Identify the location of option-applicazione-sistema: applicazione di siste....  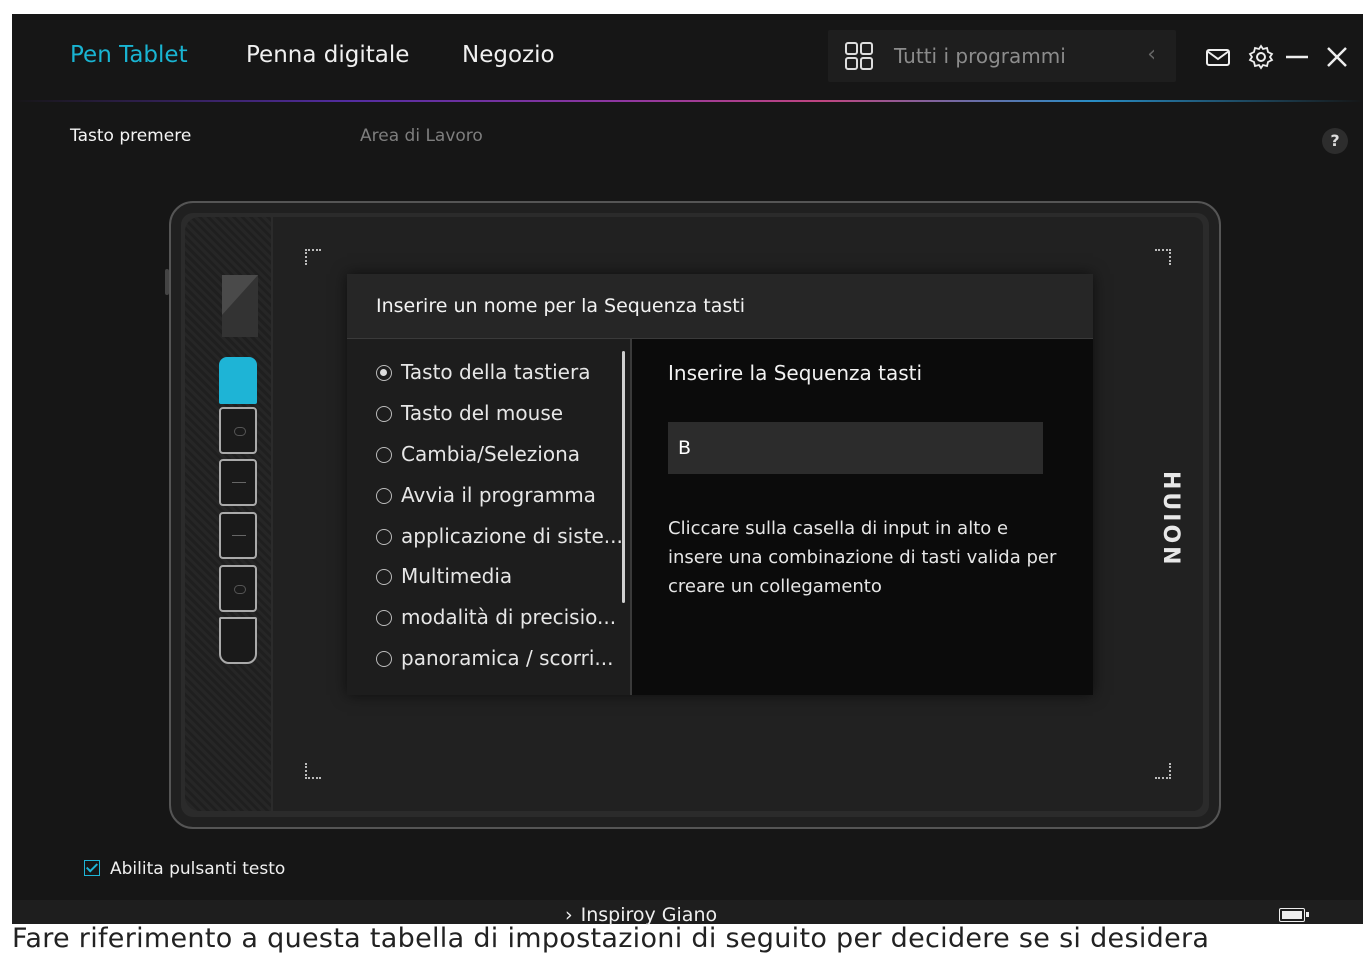
(499, 536).